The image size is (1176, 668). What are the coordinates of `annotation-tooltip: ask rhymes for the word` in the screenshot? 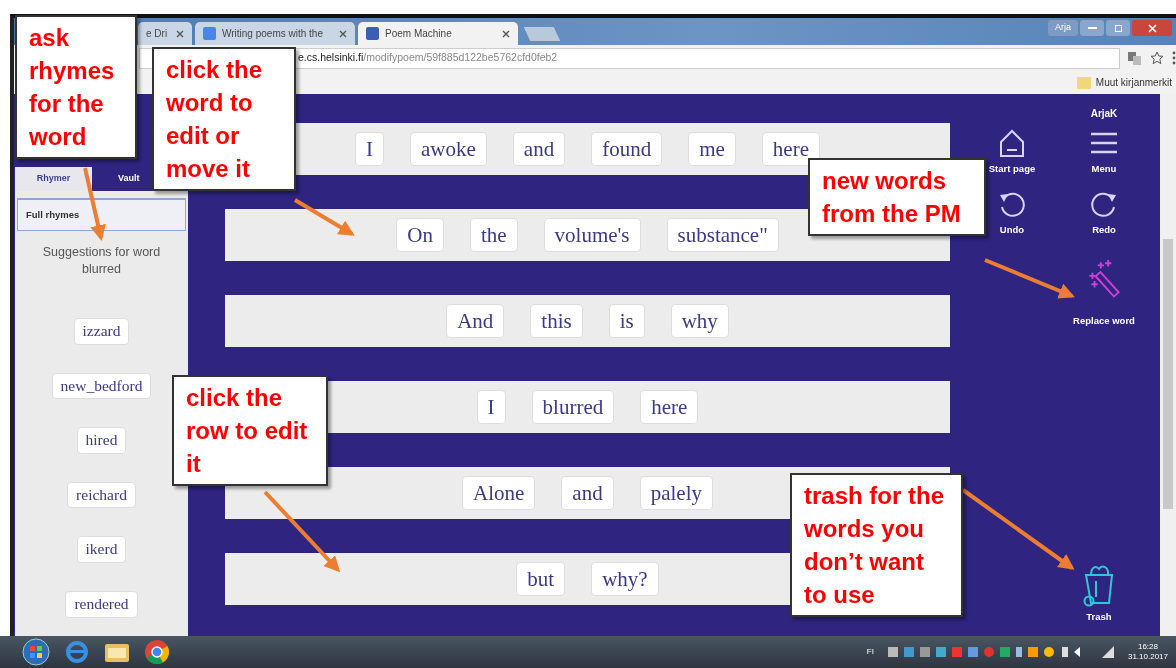 It's located at (76, 87).